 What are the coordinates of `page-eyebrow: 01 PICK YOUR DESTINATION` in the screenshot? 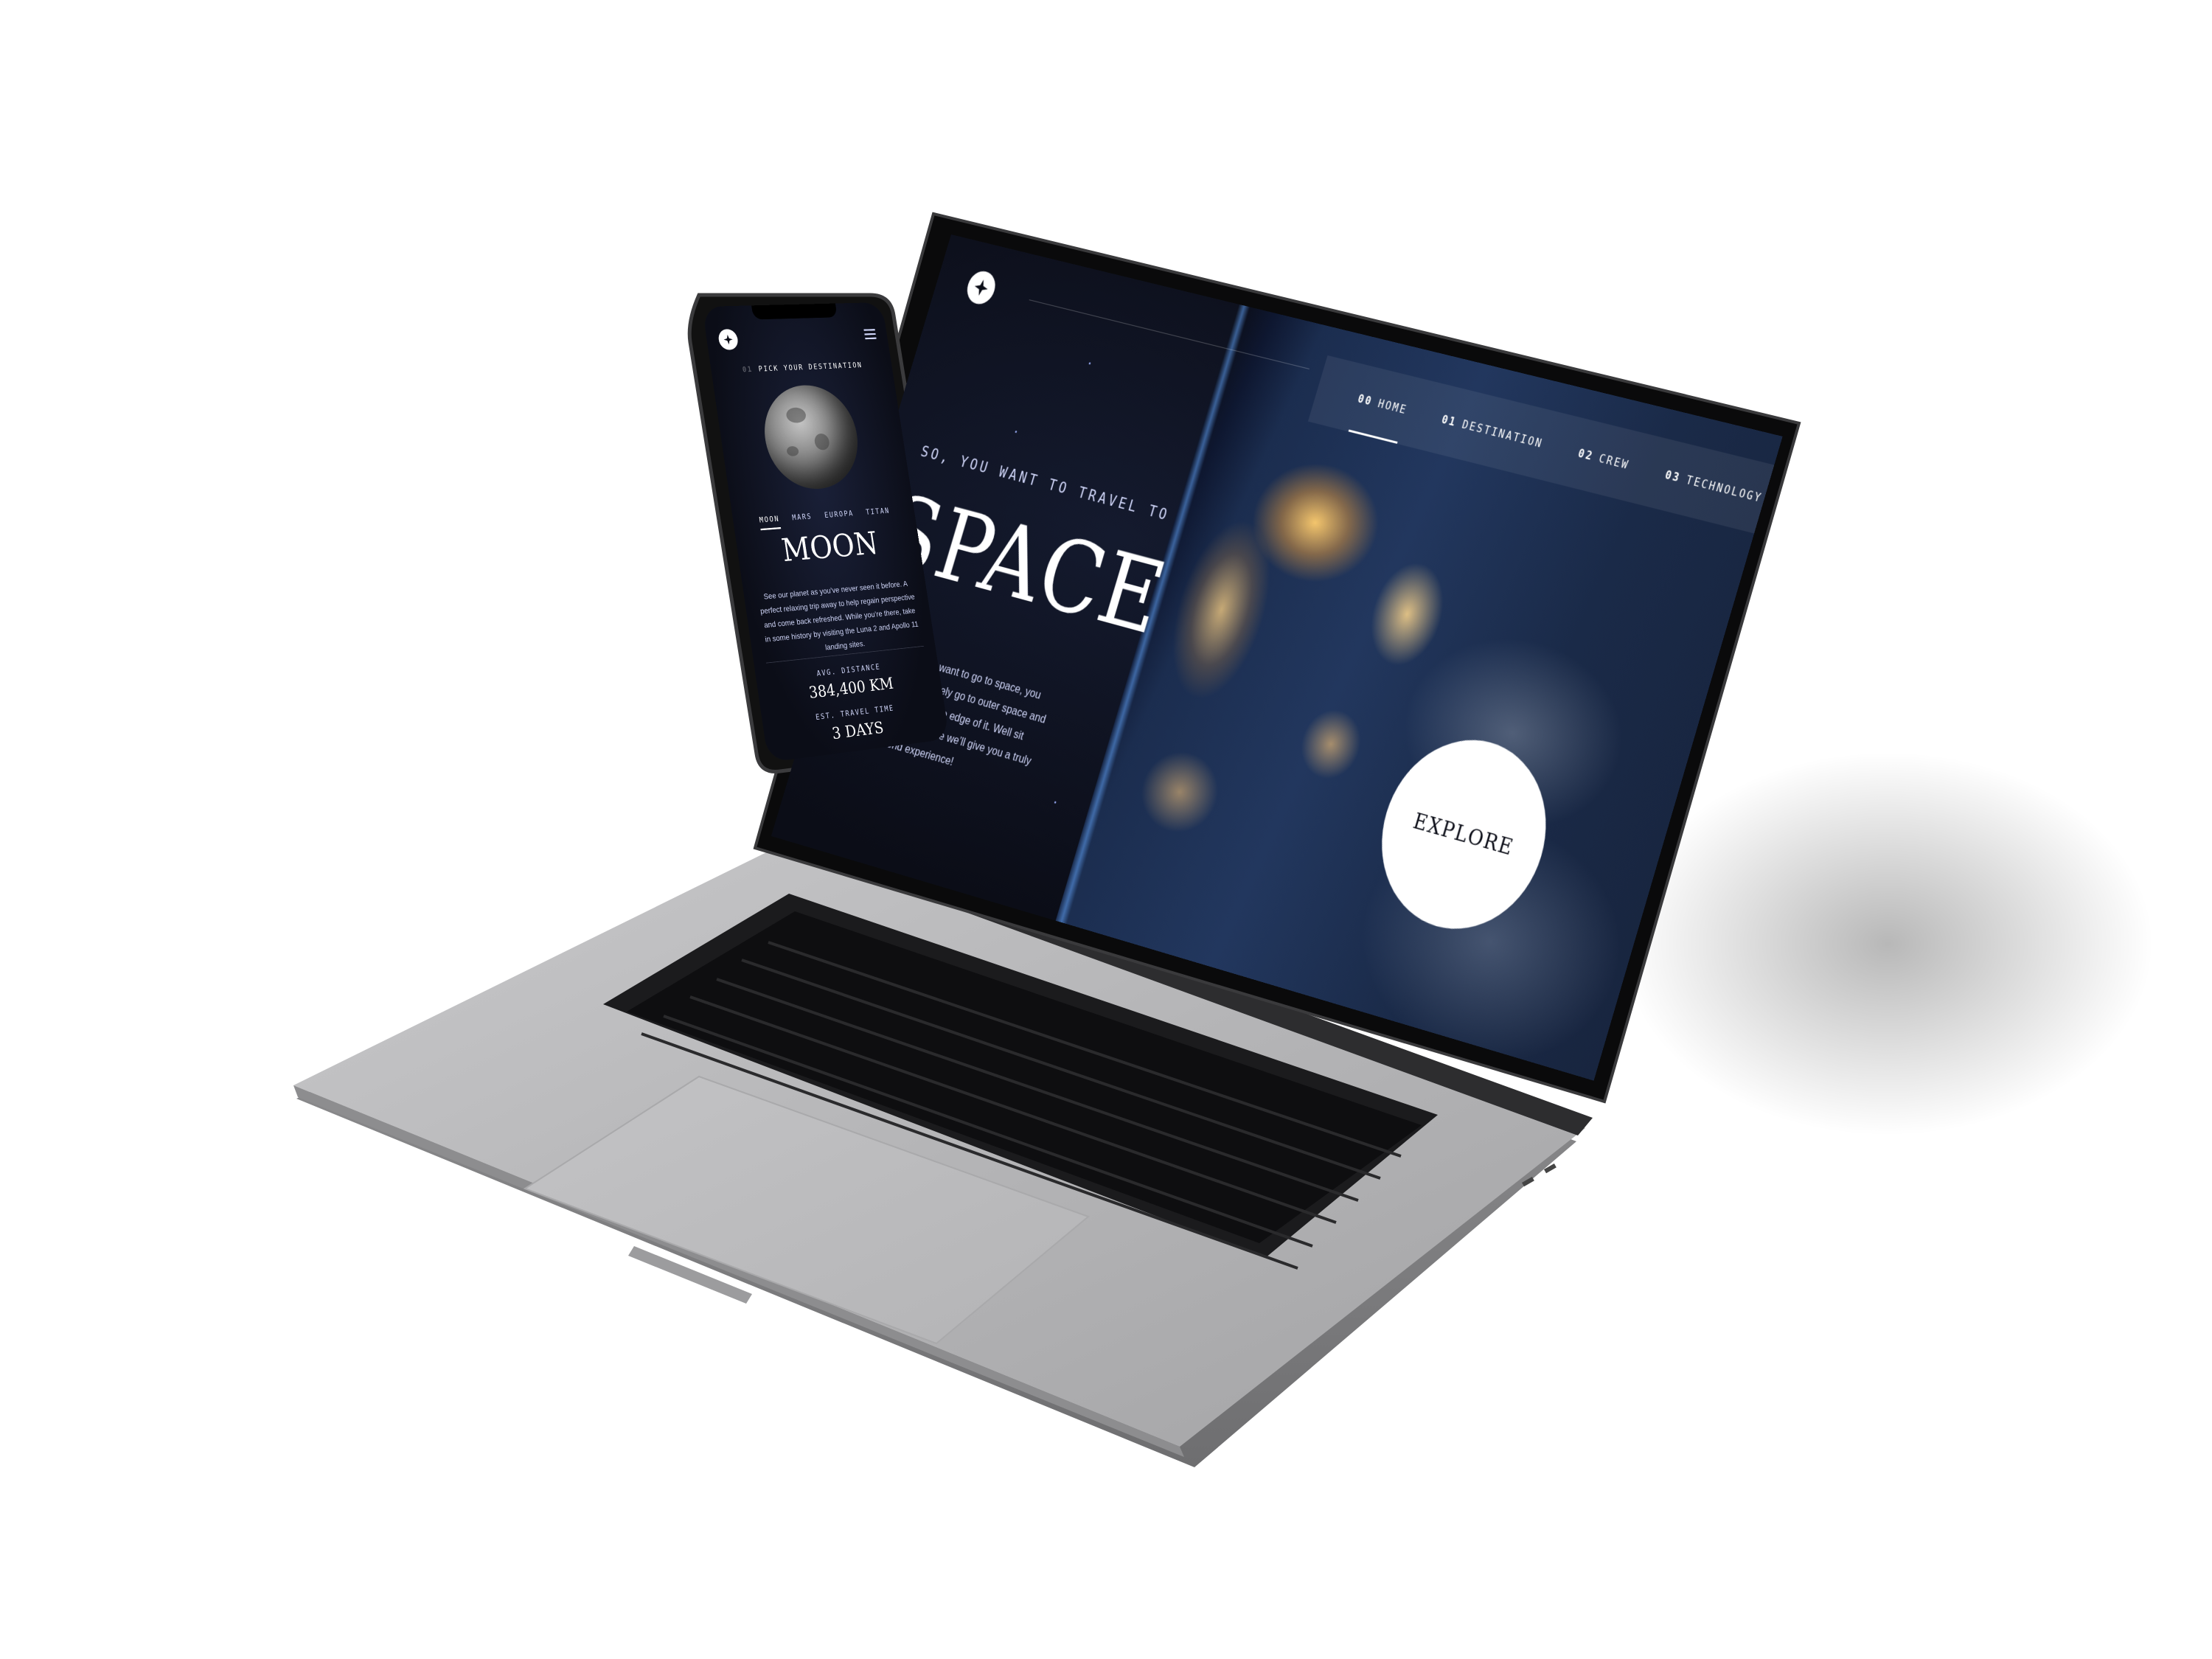 It's located at (801, 368).